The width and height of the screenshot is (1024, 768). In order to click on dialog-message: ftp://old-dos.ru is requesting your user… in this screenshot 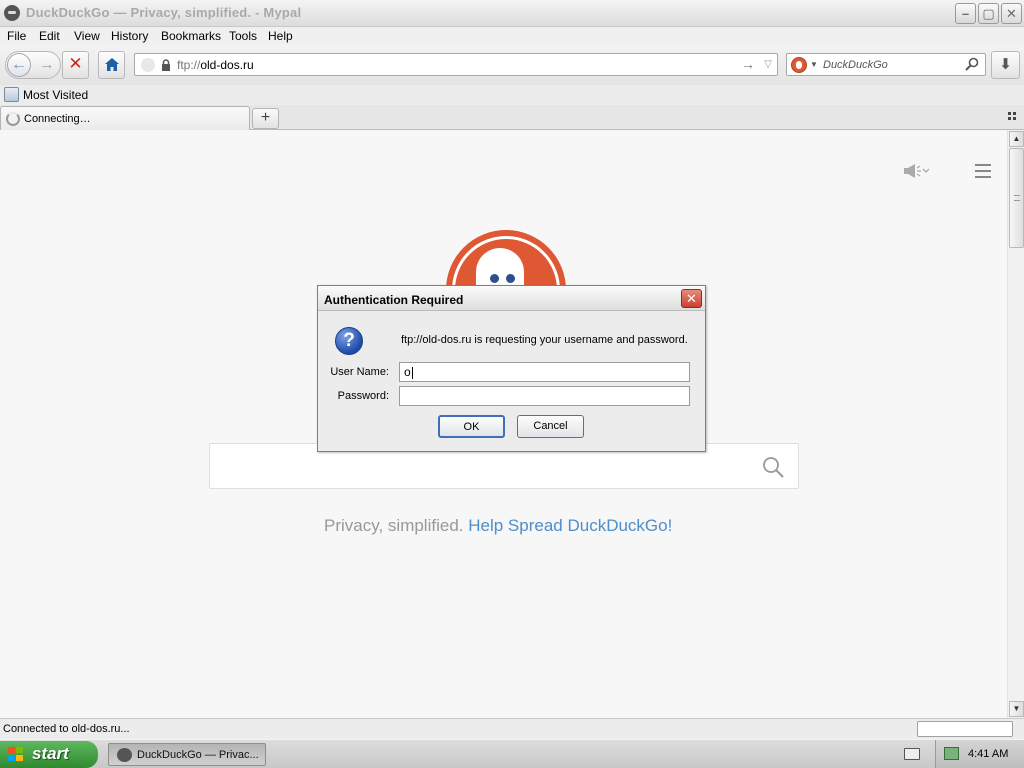, I will do `click(544, 340)`.